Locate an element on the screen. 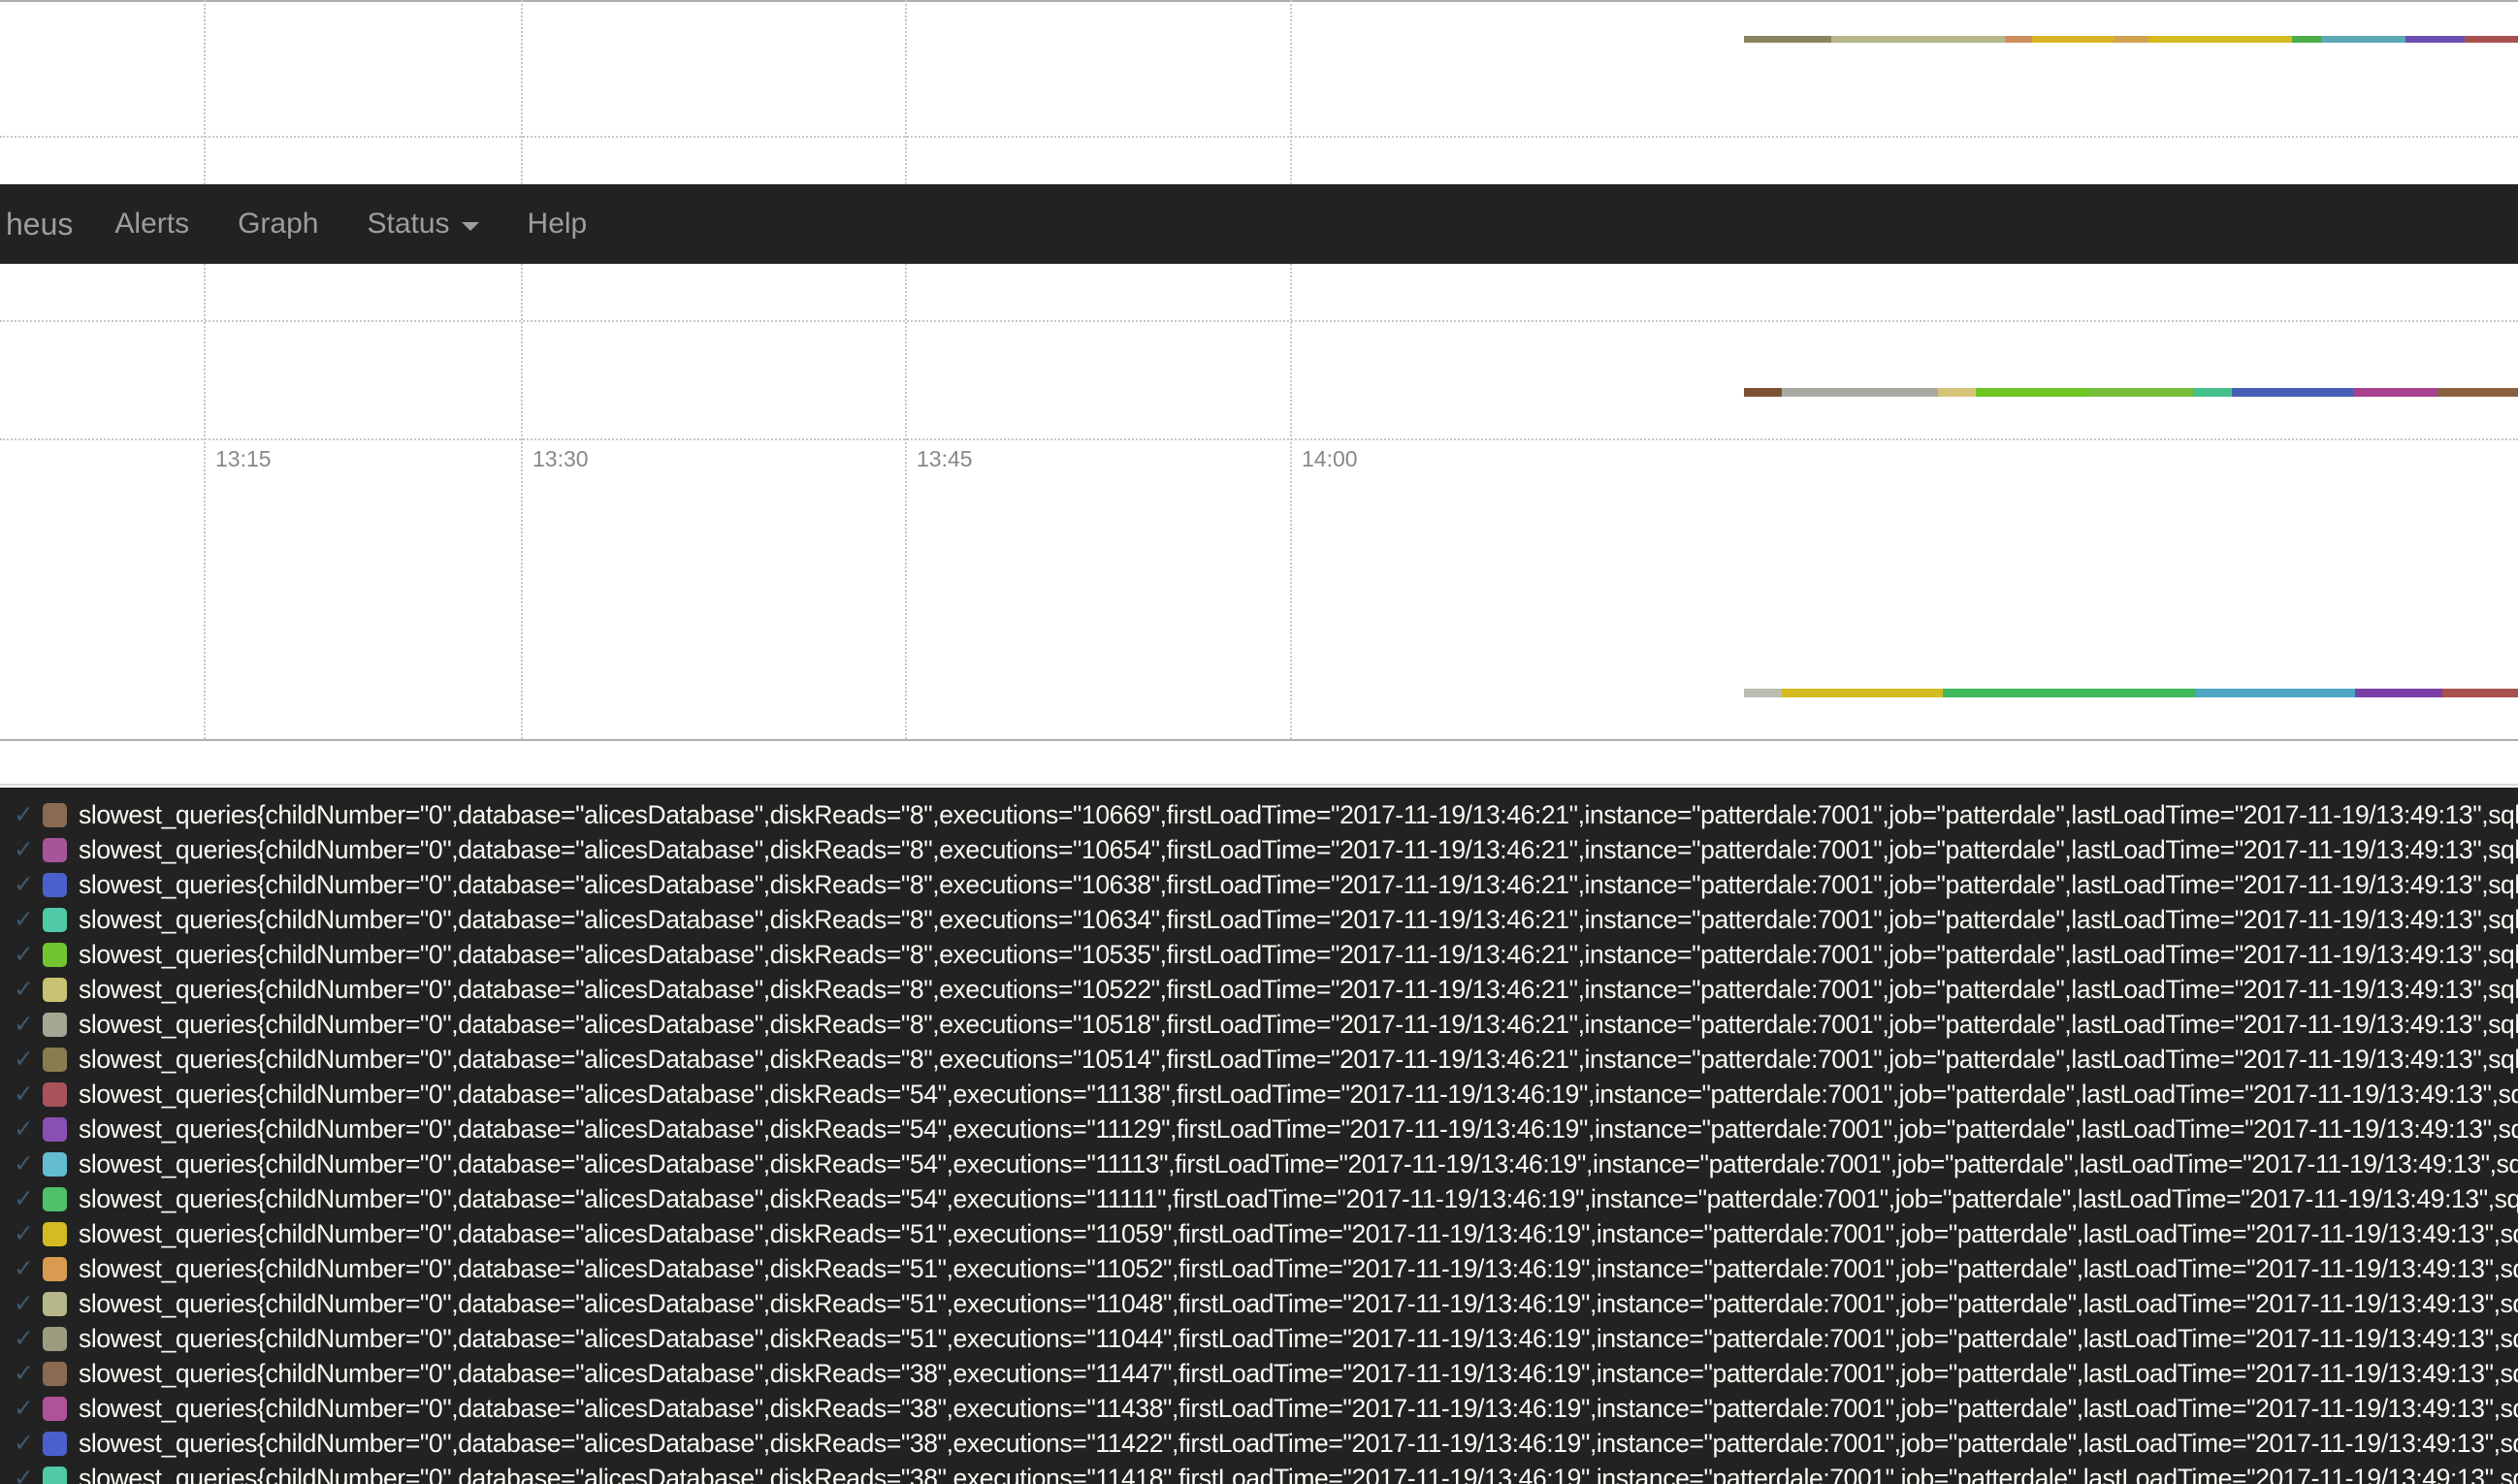 This screenshot has width=2518, height=1484. panel-bottom-rule is located at coordinates (1259, 785).